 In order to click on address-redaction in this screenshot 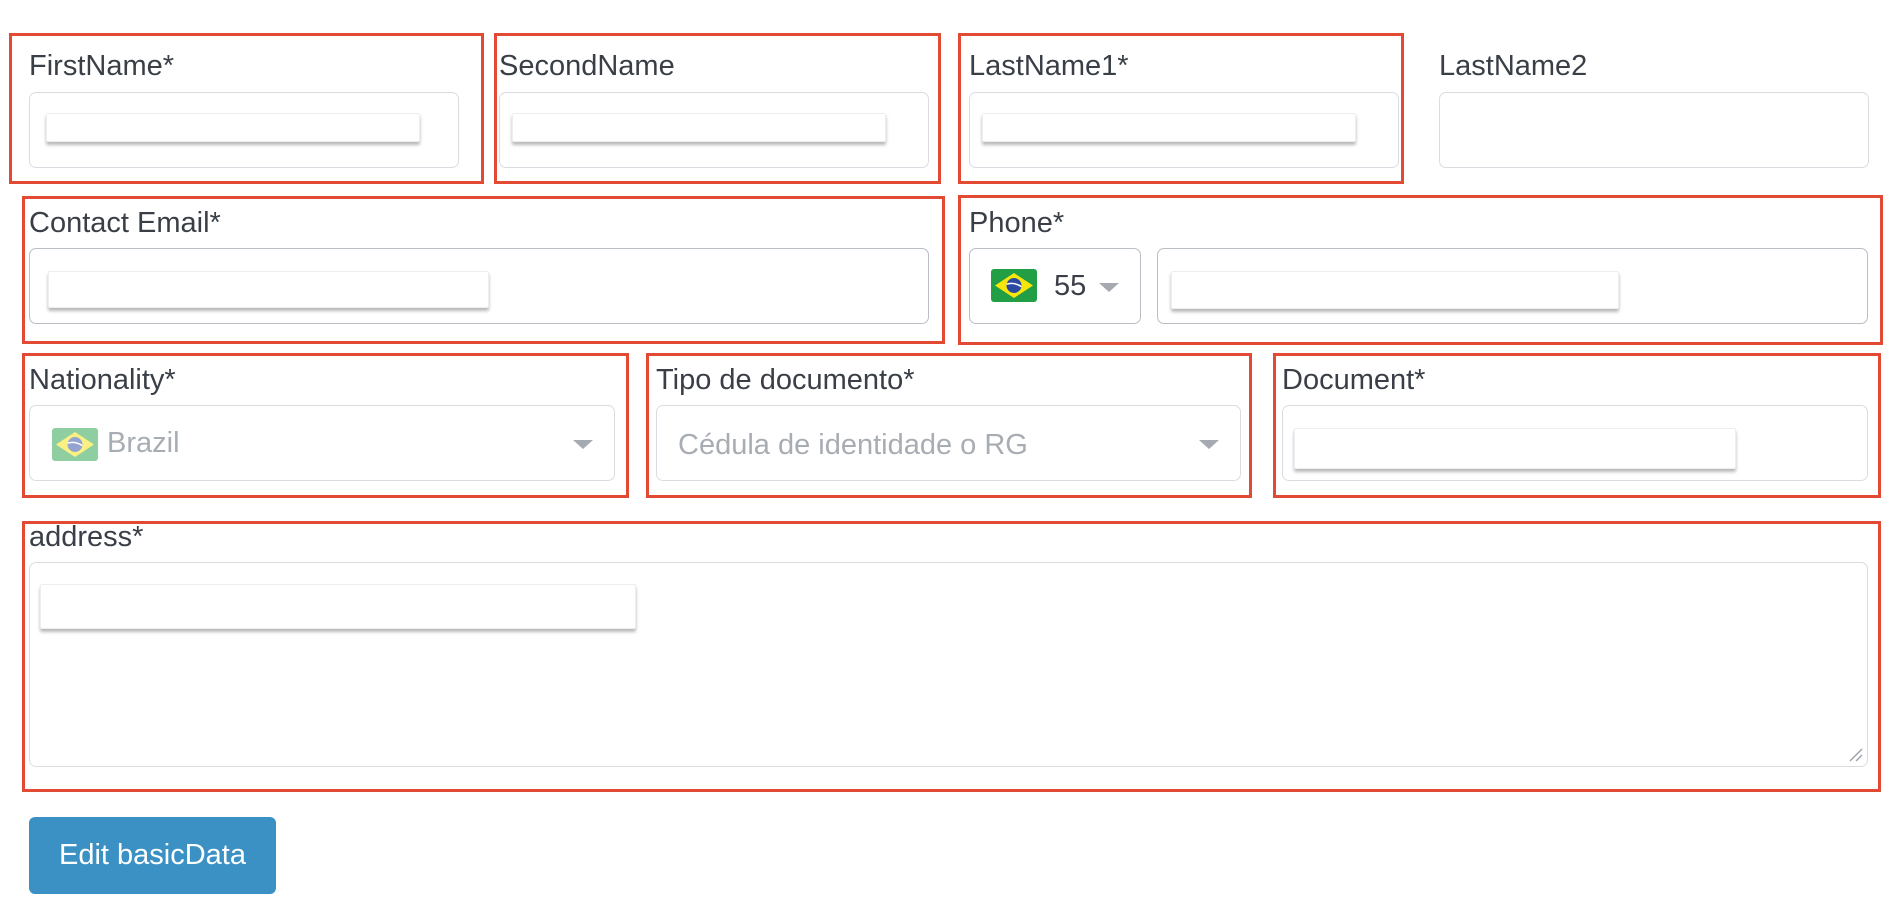, I will do `click(338, 606)`.